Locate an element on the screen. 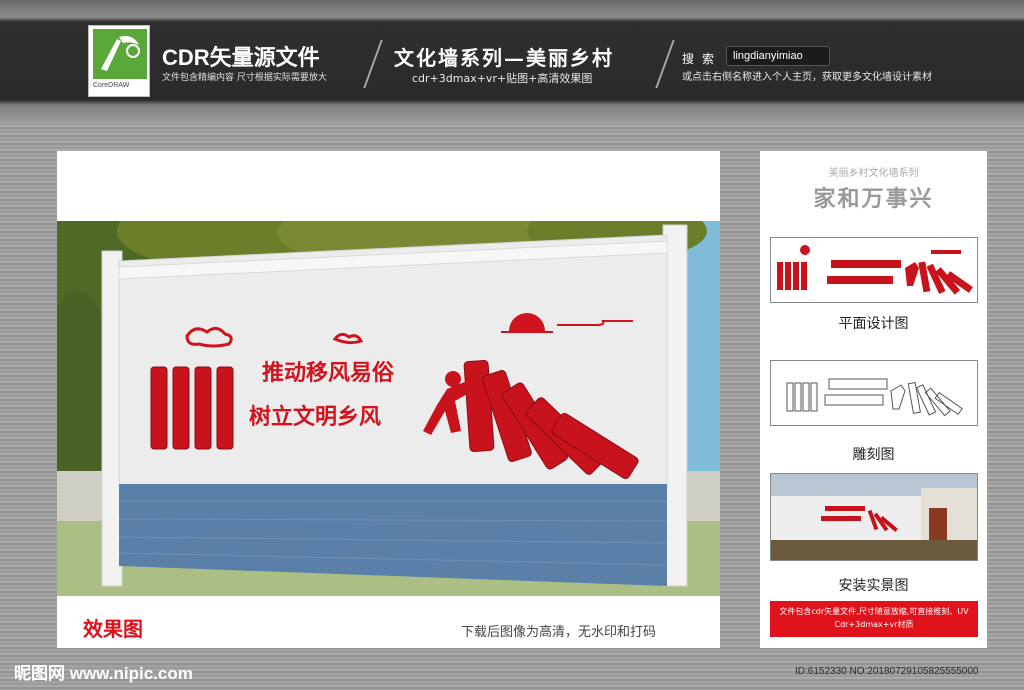 This screenshot has width=1024, height=690. site-watermark: 昵图网 www.nipic.com is located at coordinates (103, 671).